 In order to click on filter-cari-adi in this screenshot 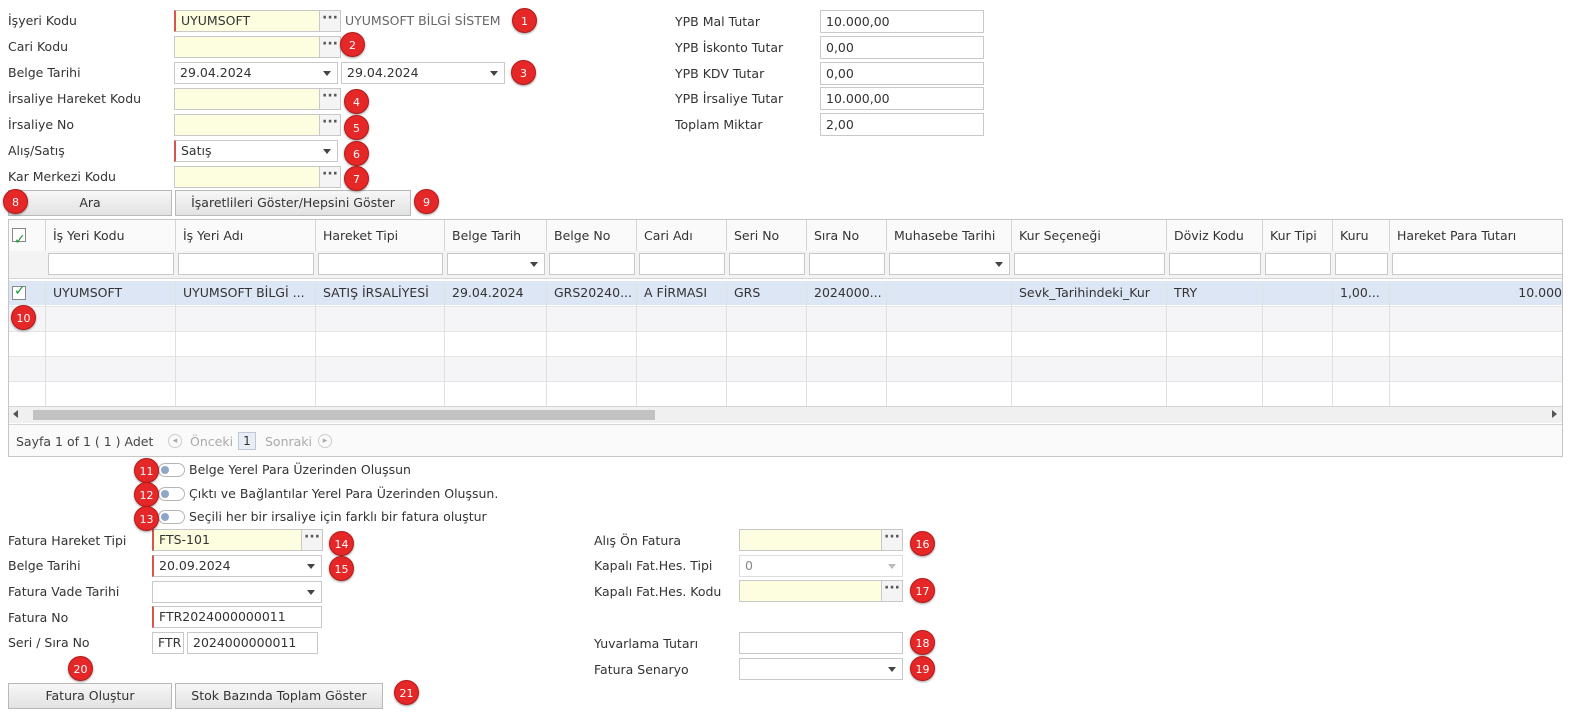, I will do `click(682, 264)`.